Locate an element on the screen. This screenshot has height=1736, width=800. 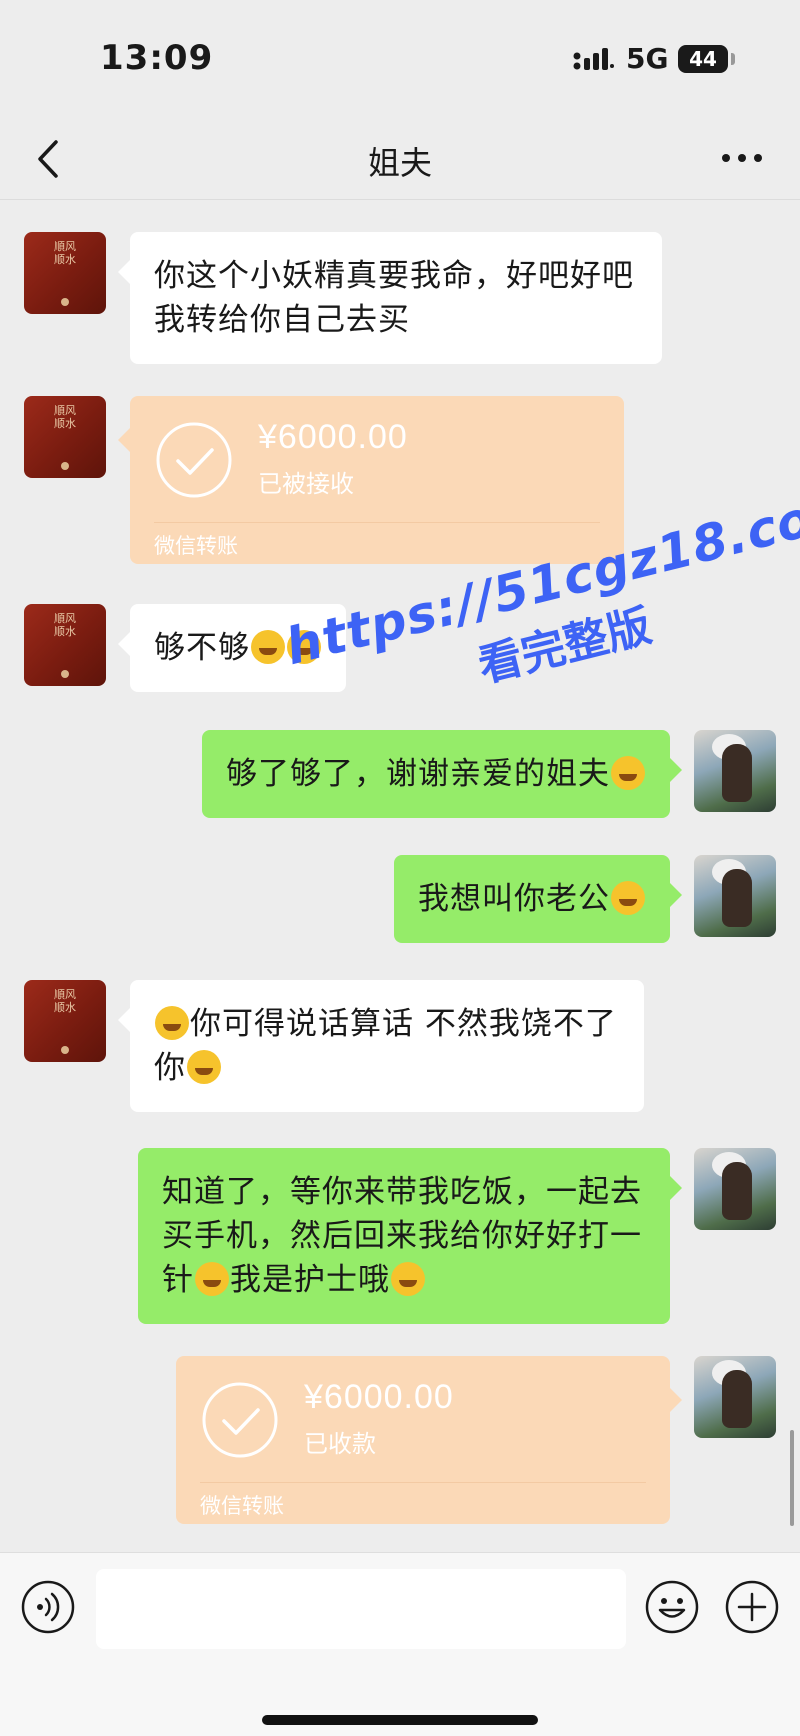
plus-icon is located at coordinates (752, 1607).